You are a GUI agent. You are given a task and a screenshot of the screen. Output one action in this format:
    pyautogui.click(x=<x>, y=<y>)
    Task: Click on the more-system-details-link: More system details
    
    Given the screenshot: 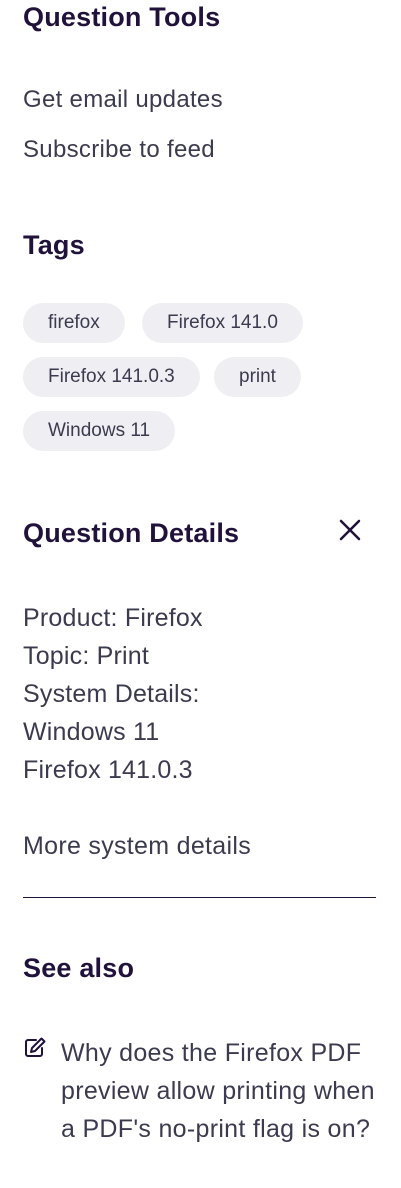 What is the action you would take?
    pyautogui.click(x=137, y=846)
    